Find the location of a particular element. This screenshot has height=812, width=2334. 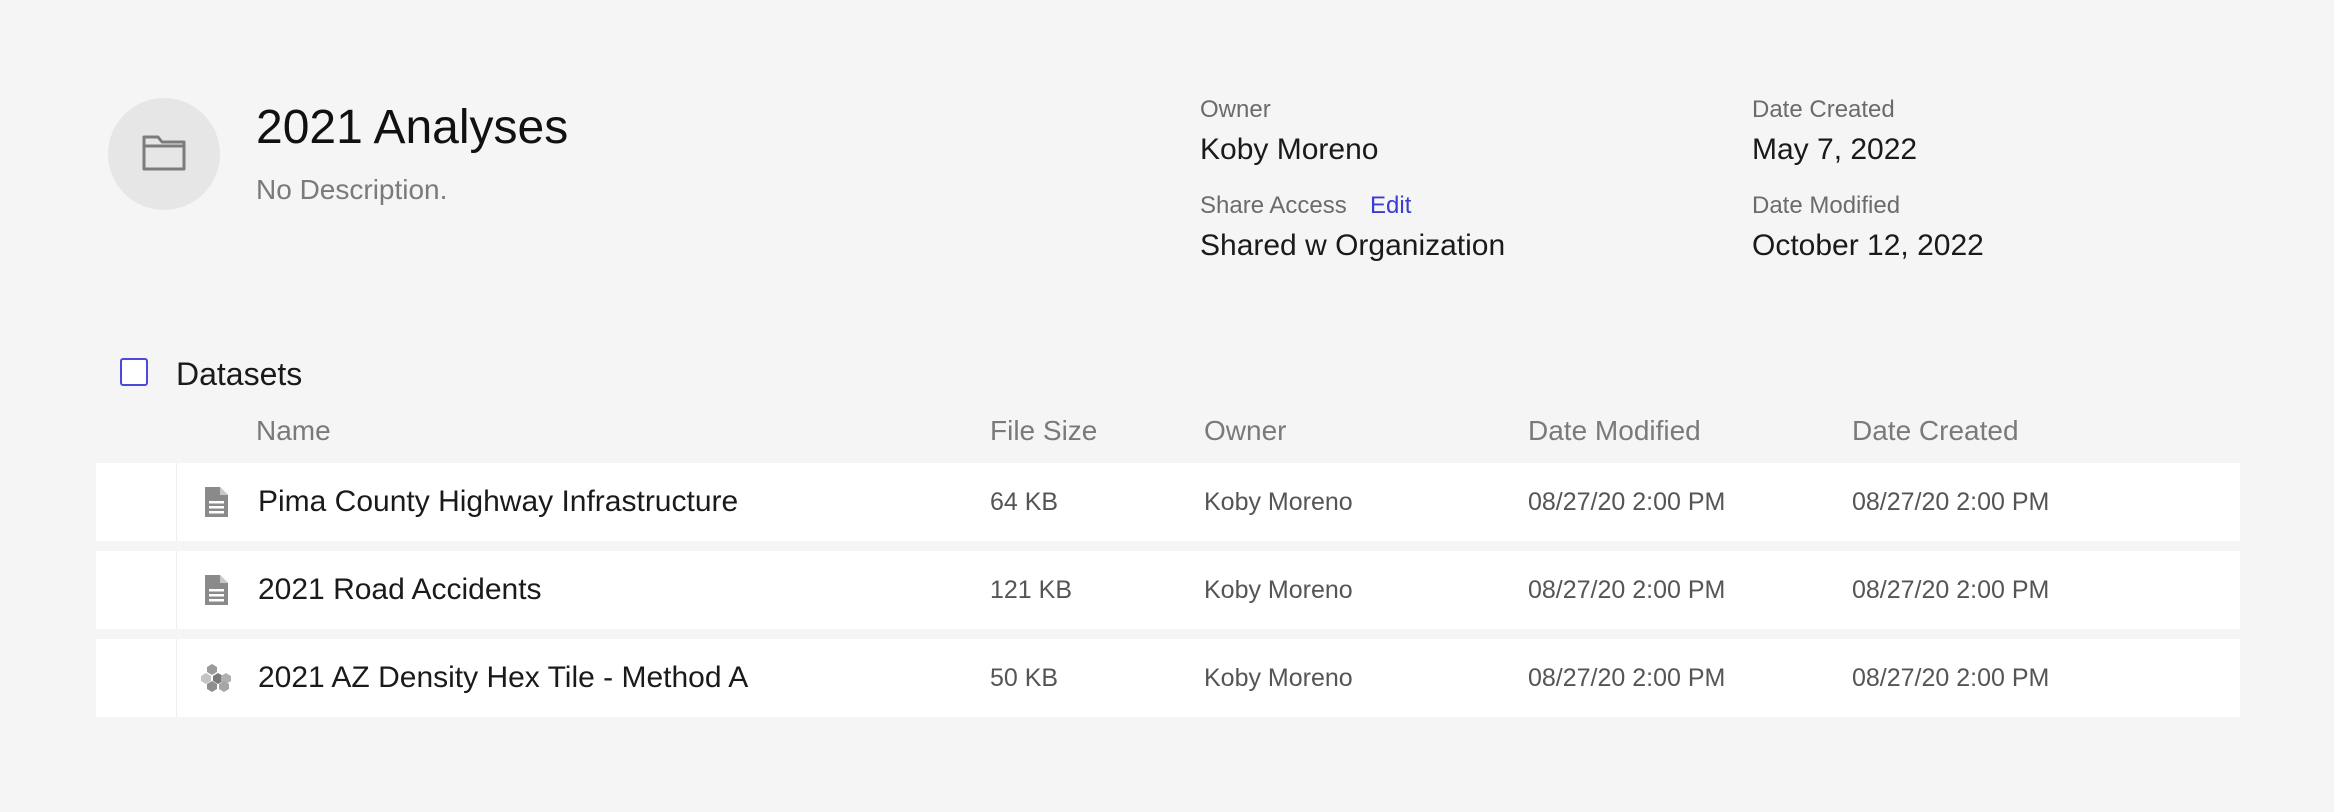

datasets-section-title: Datasets is located at coordinates (239, 374).